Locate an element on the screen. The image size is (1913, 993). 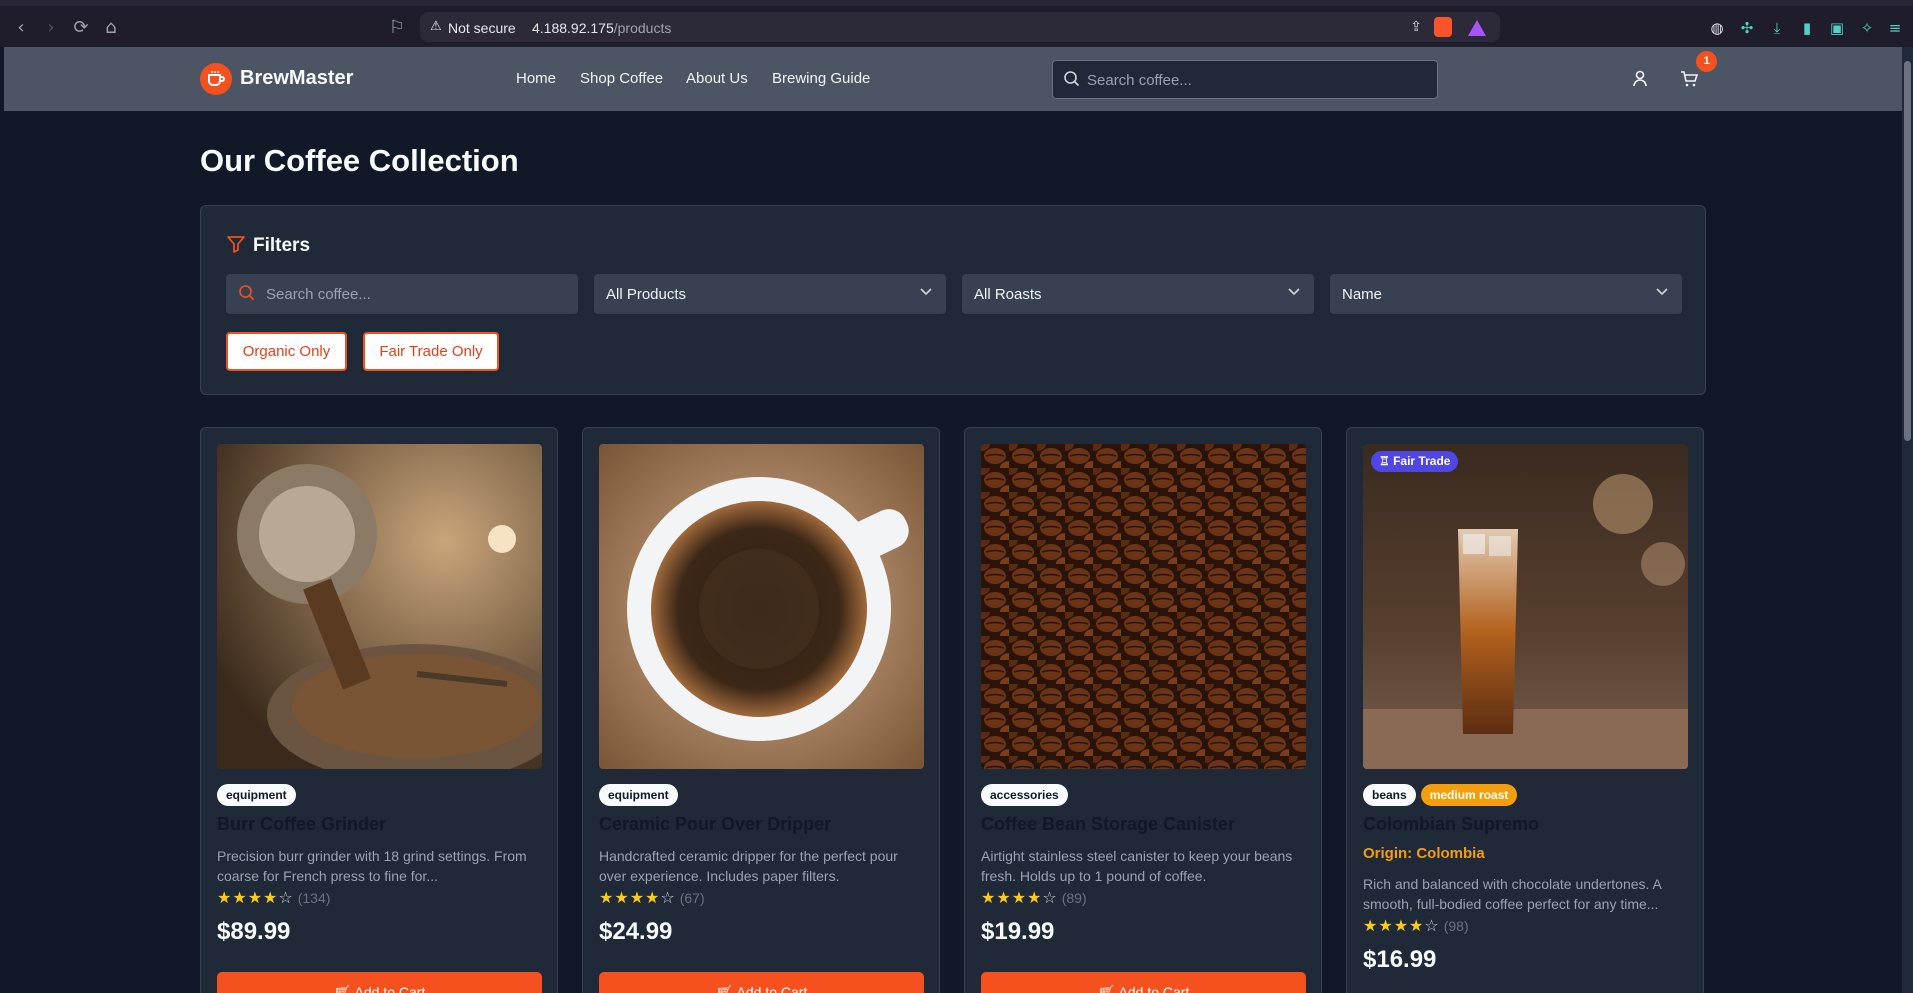
cart-icon is located at coordinates (1689, 79).